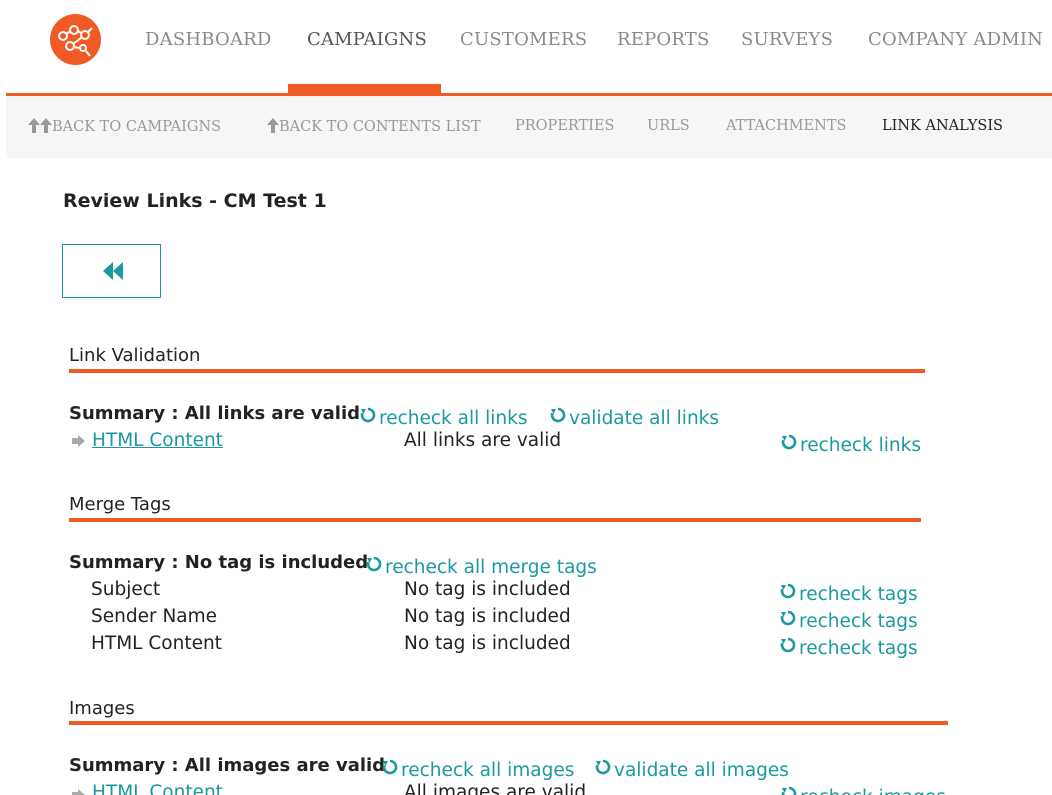 The image size is (1052, 795). Describe the element at coordinates (668, 126) in the screenshot. I see `subnav-urls: URLS` at that location.